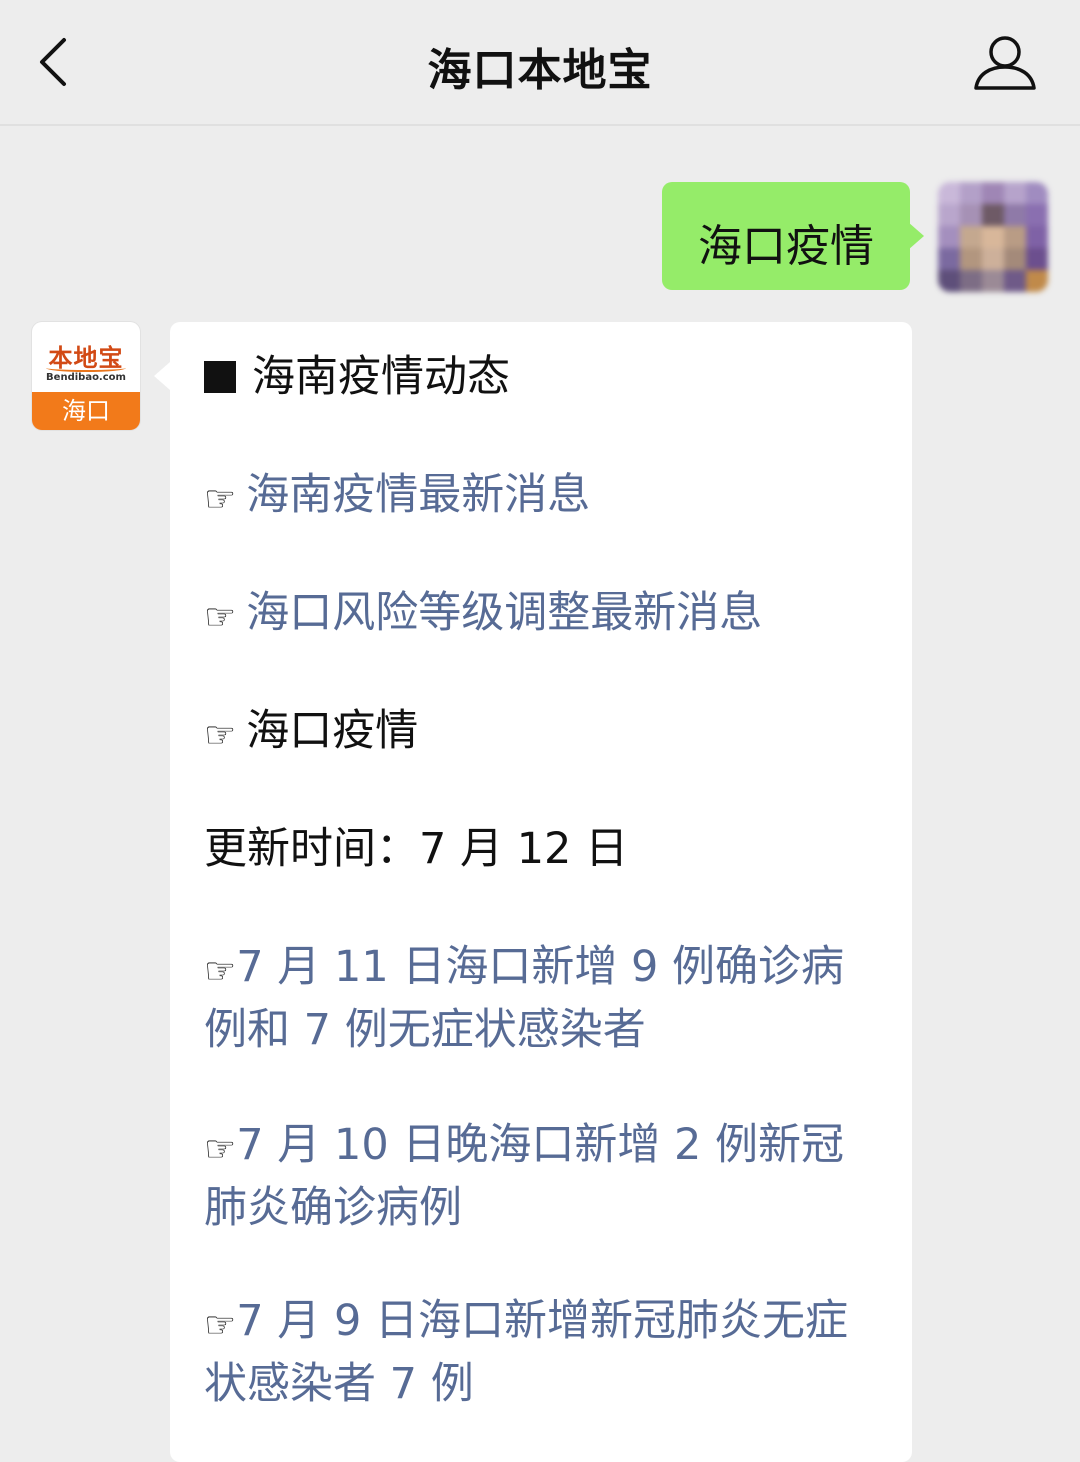 The image size is (1080, 1462). What do you see at coordinates (544, 377) in the screenshot?
I see `reply-heading: 海南疫情动态` at bounding box center [544, 377].